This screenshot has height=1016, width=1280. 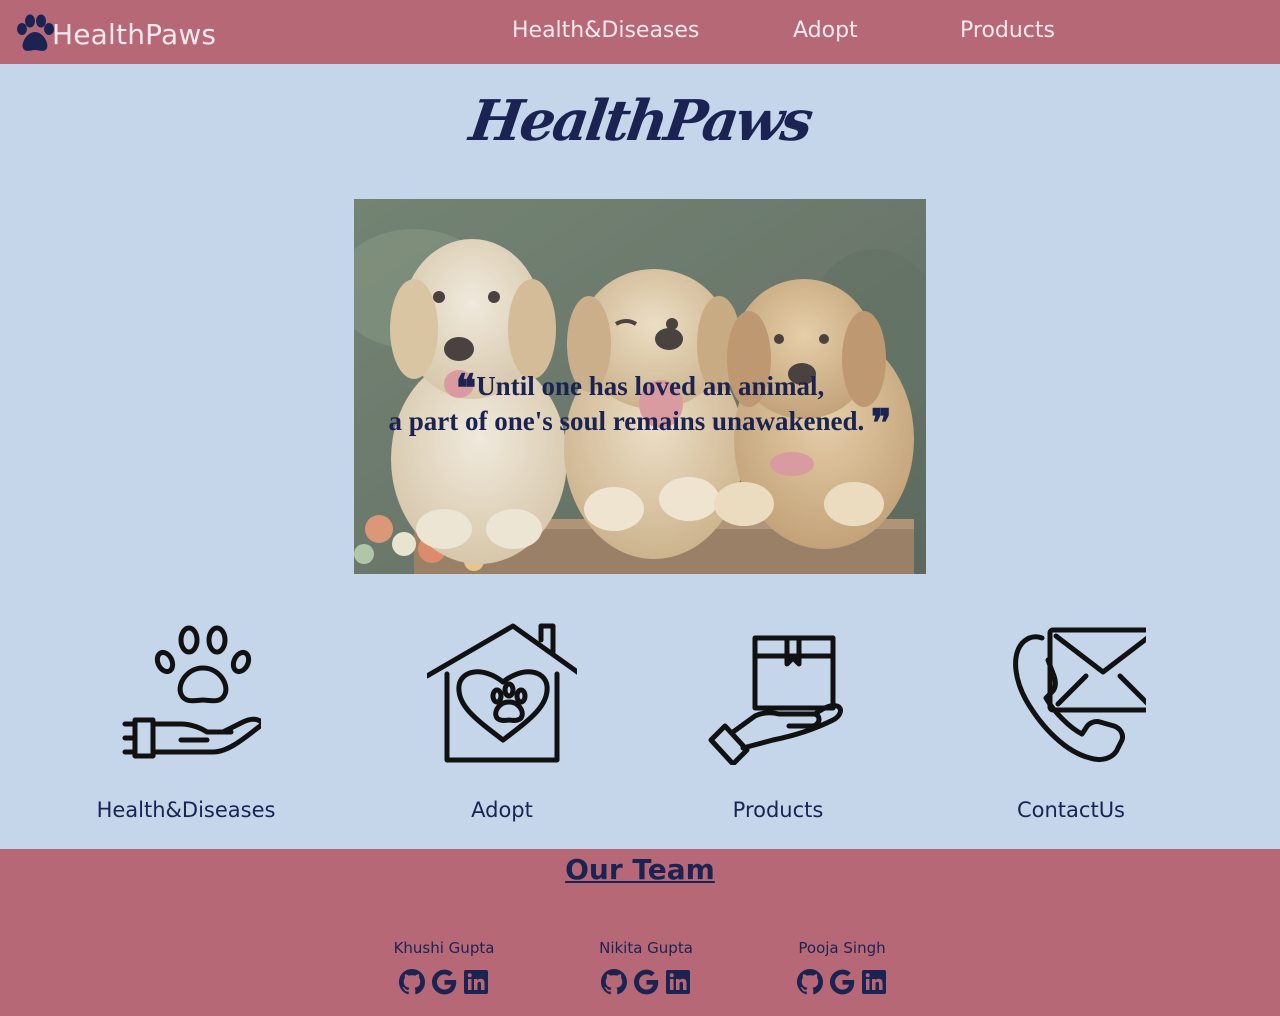 I want to click on feature-label-adopt: Adopt, so click(x=502, y=810).